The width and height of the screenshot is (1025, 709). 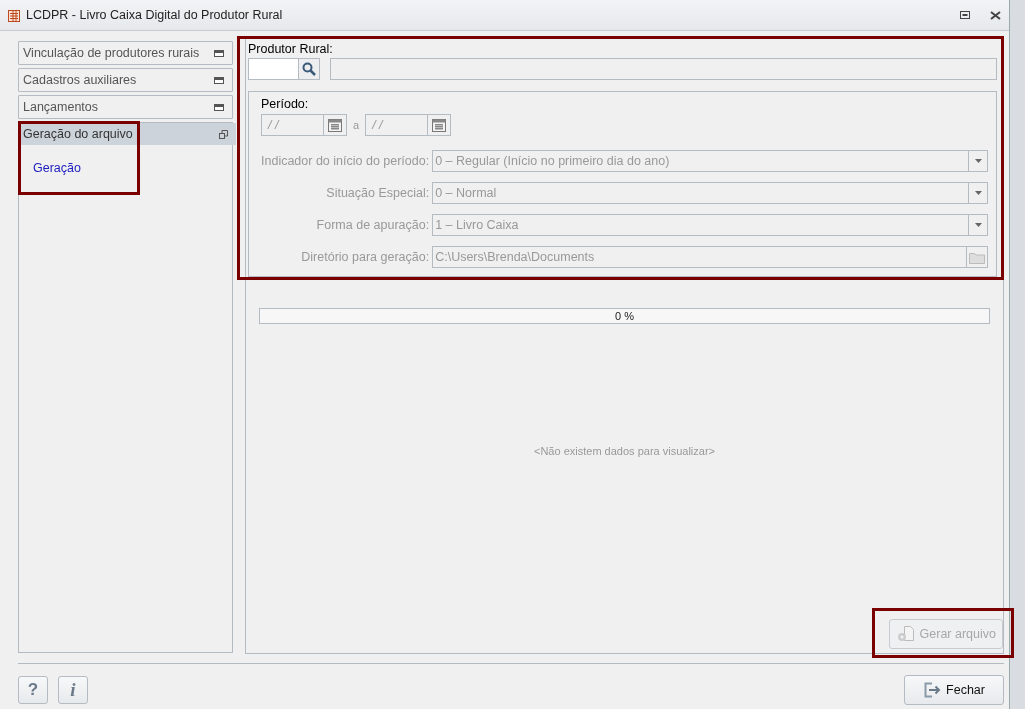 What do you see at coordinates (977, 257) in the screenshot?
I see `folder-icon` at bounding box center [977, 257].